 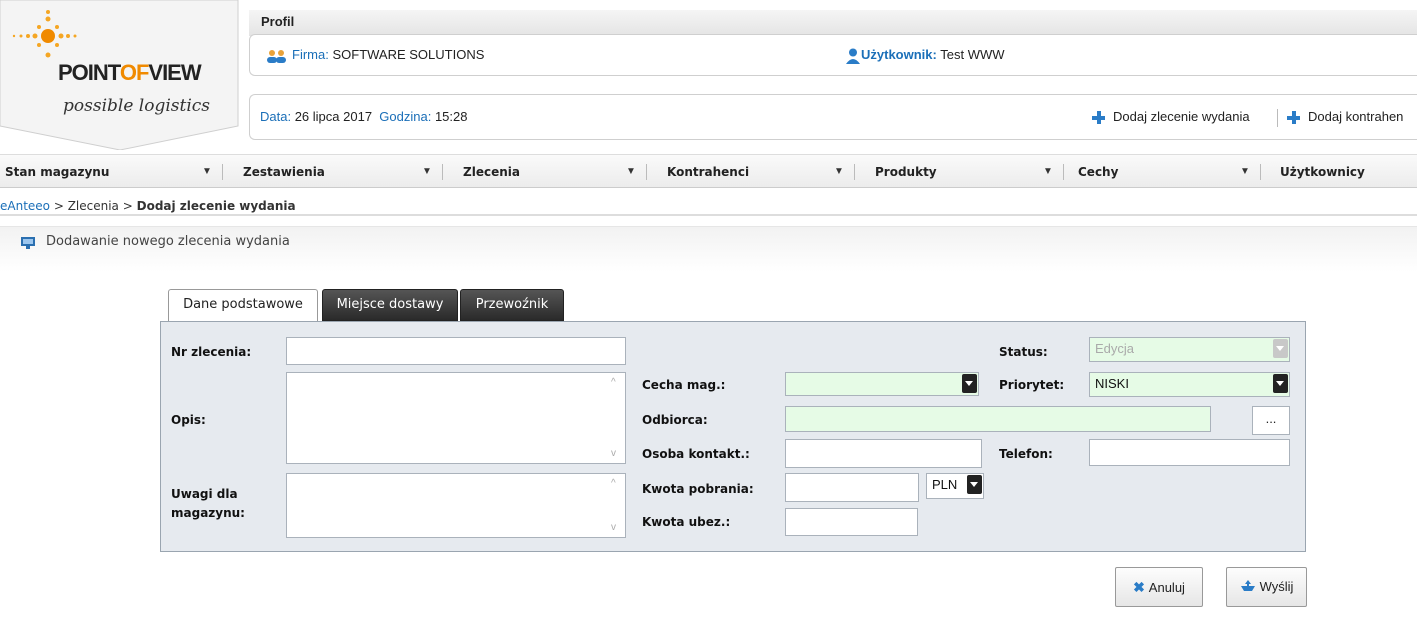 I want to click on priority-select: NISKI, so click(x=1189, y=384).